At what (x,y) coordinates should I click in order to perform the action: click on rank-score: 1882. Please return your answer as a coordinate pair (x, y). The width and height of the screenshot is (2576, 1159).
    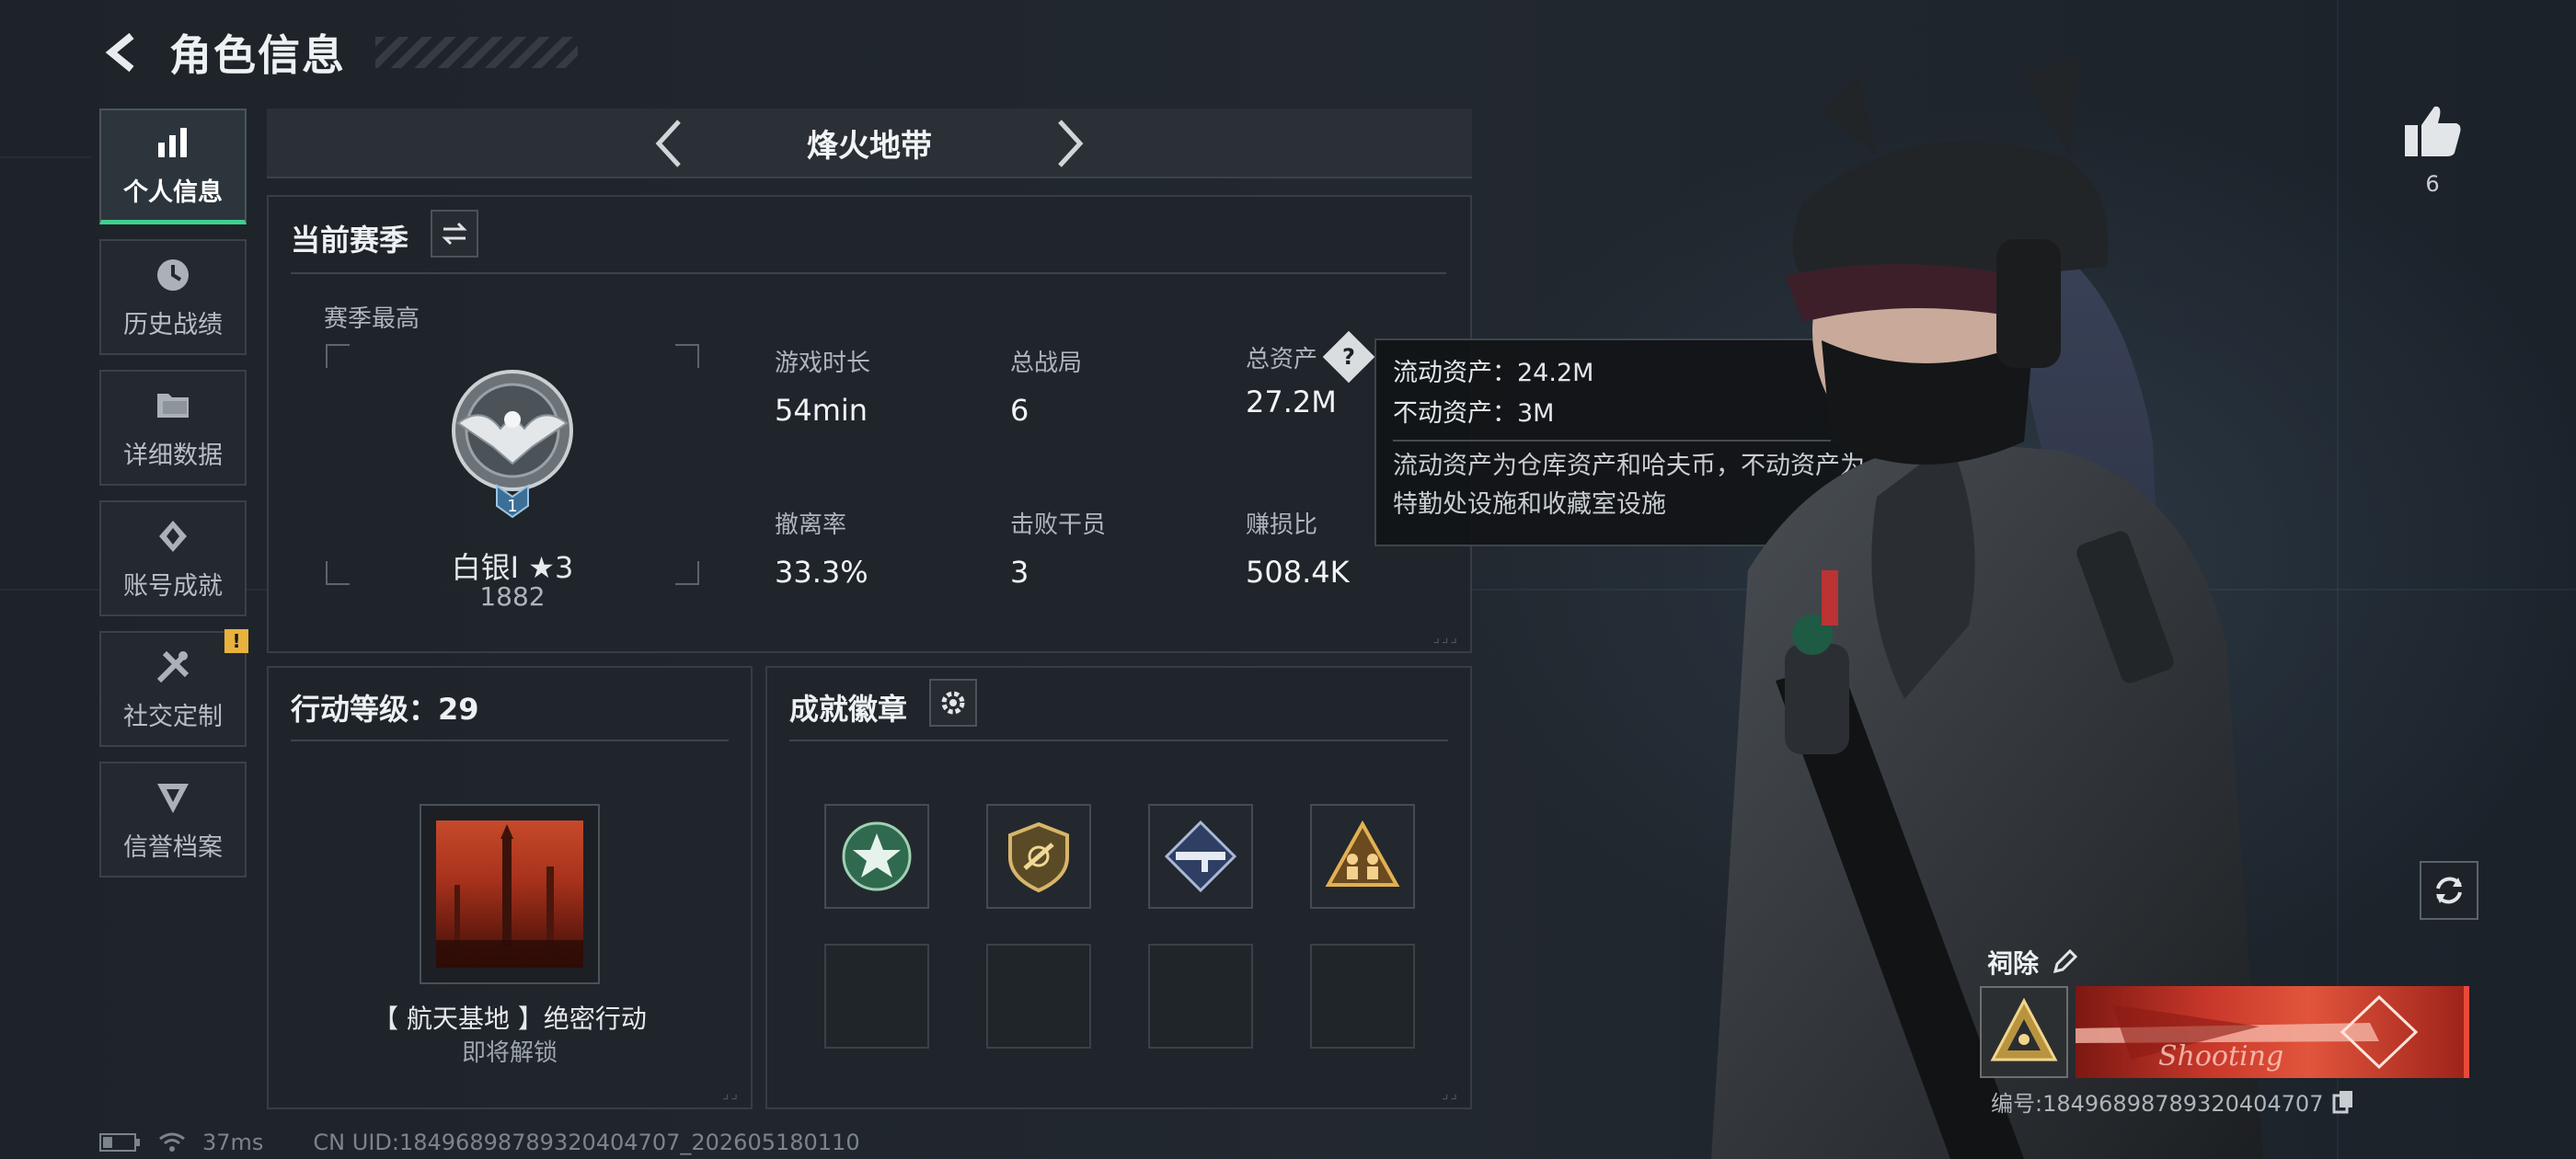
    Looking at the image, I should click on (512, 596).